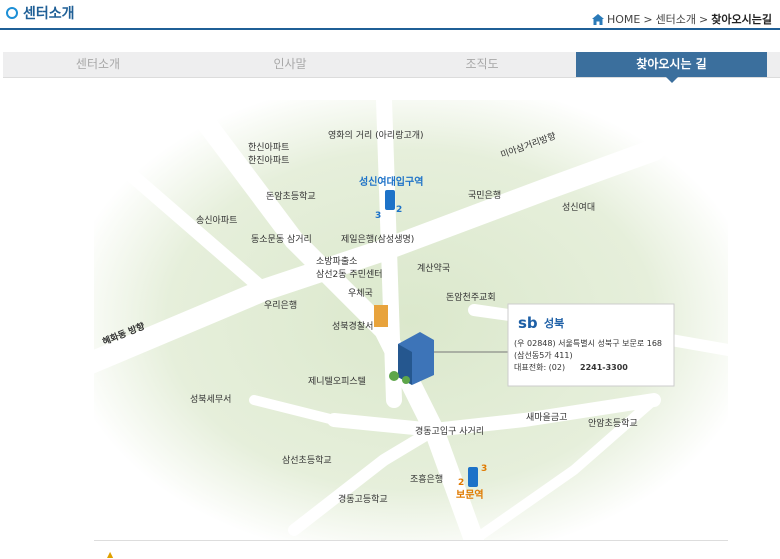 The image size is (780, 559). I want to click on station-bomun-line: 2, so click(461, 483).